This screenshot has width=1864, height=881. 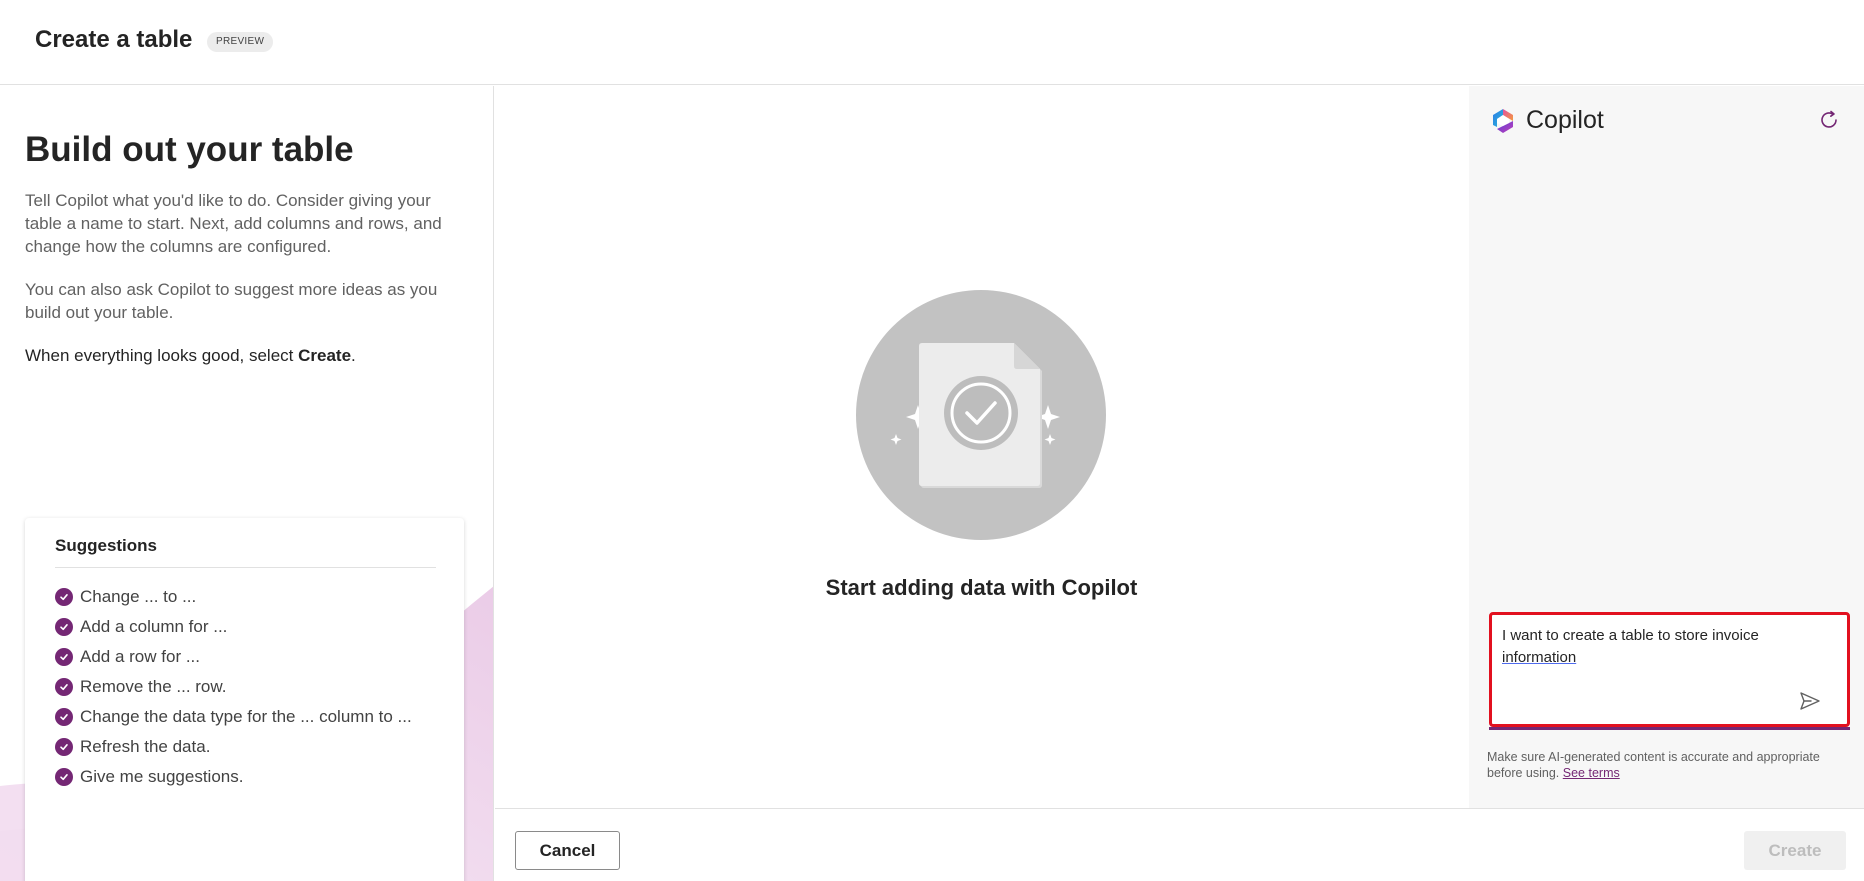 What do you see at coordinates (1810, 701) in the screenshot?
I see `send-icon` at bounding box center [1810, 701].